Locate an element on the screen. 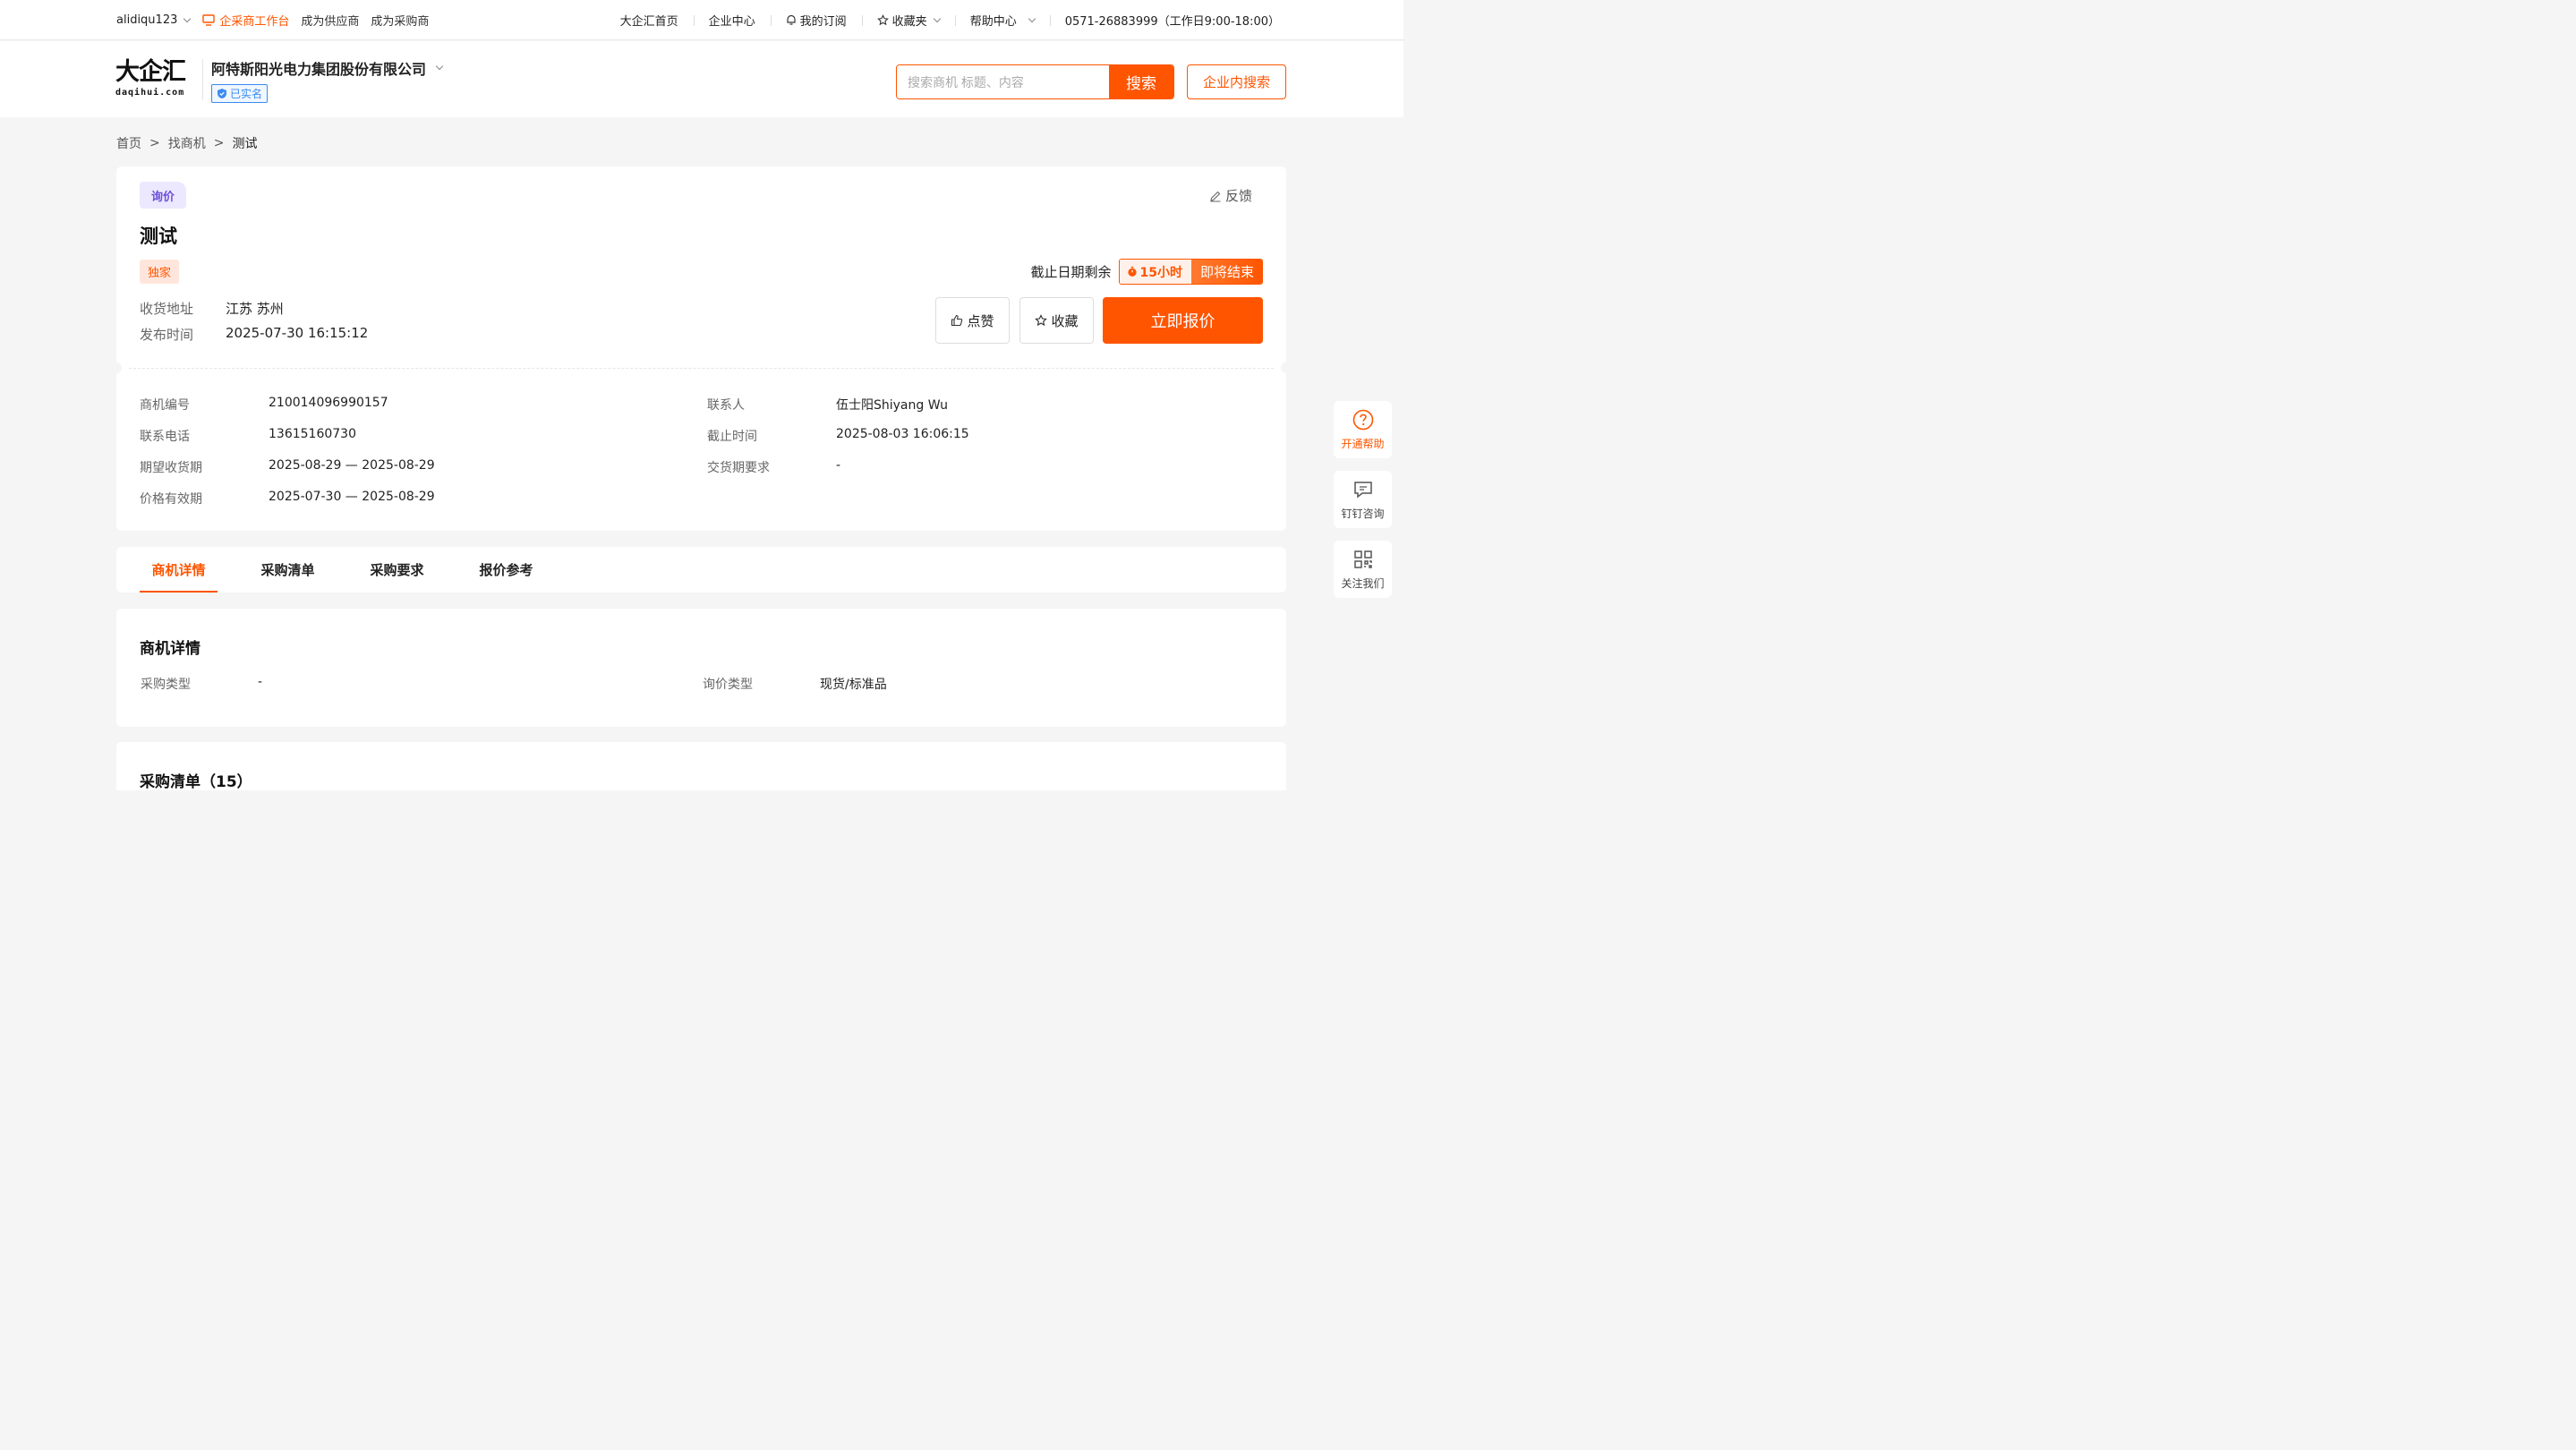 Image resolution: width=2576 pixels, height=1450 pixels. countdown-hours: 15小时 is located at coordinates (1155, 272).